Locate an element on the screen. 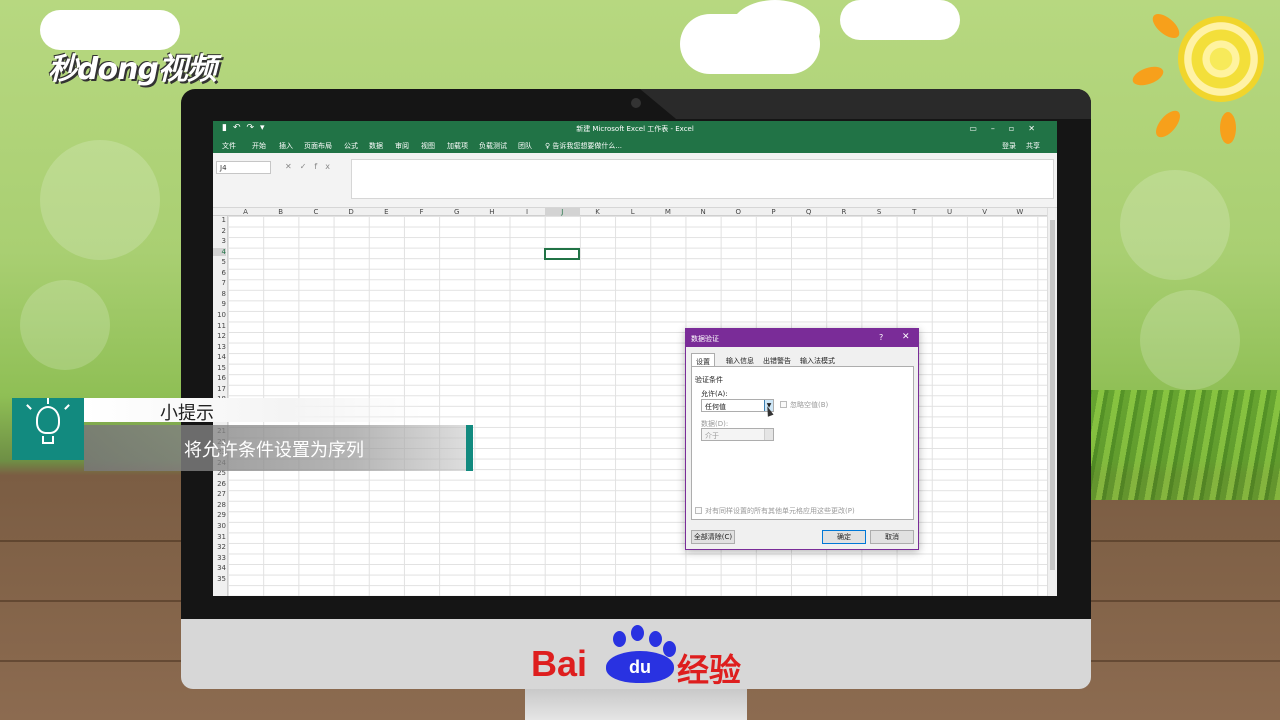 This screenshot has width=1280, height=720. row-header: 28 is located at coordinates (219, 505).